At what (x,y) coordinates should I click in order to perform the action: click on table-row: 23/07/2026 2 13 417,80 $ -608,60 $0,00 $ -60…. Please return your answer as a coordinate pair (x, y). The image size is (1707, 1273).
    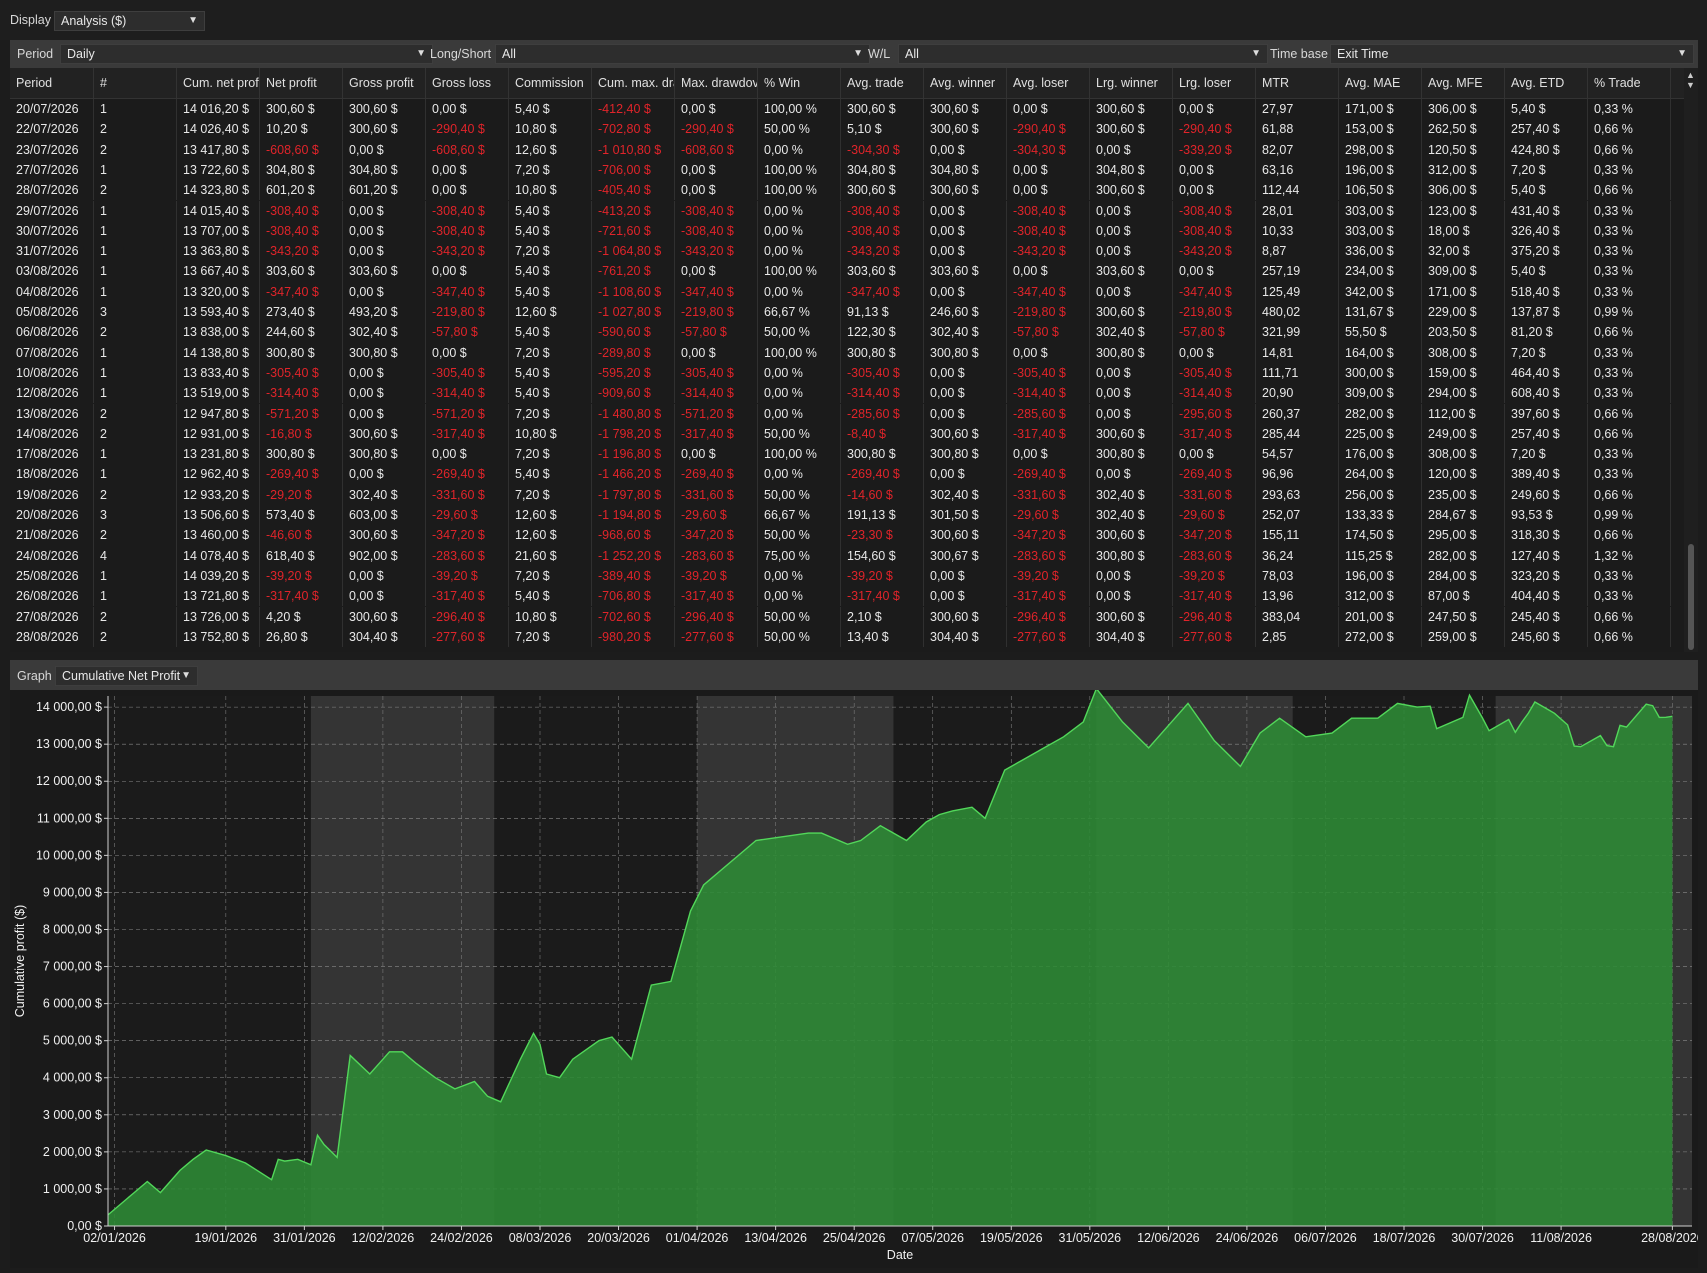
    Looking at the image, I should click on (846, 149).